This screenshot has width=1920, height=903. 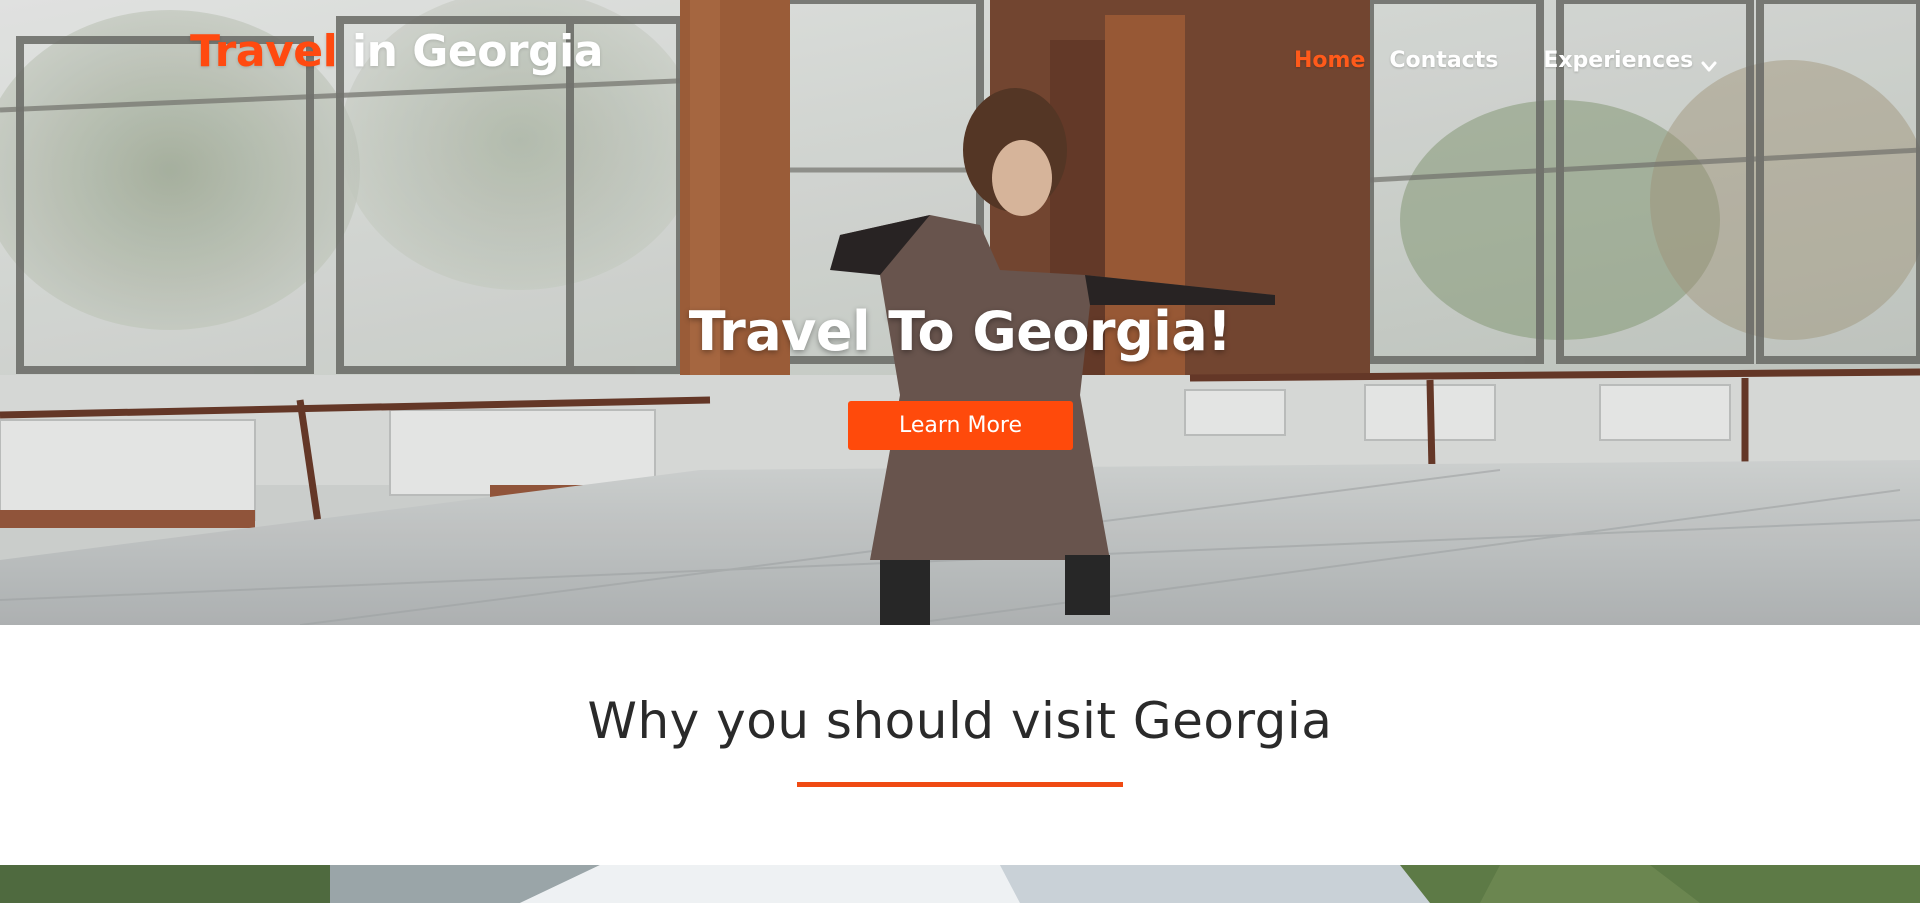 What do you see at coordinates (1618, 60) in the screenshot?
I see `nav-item-experiences-label: Experiences` at bounding box center [1618, 60].